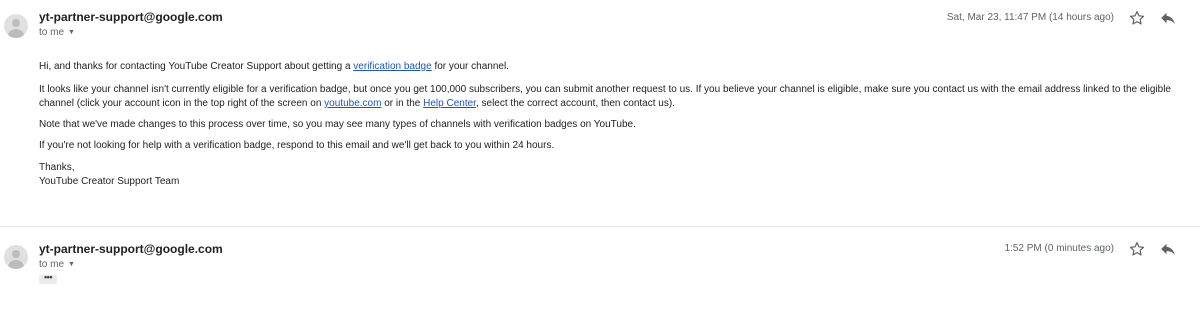  What do you see at coordinates (352, 103) in the screenshot?
I see `youtube-link: youtube.com` at bounding box center [352, 103].